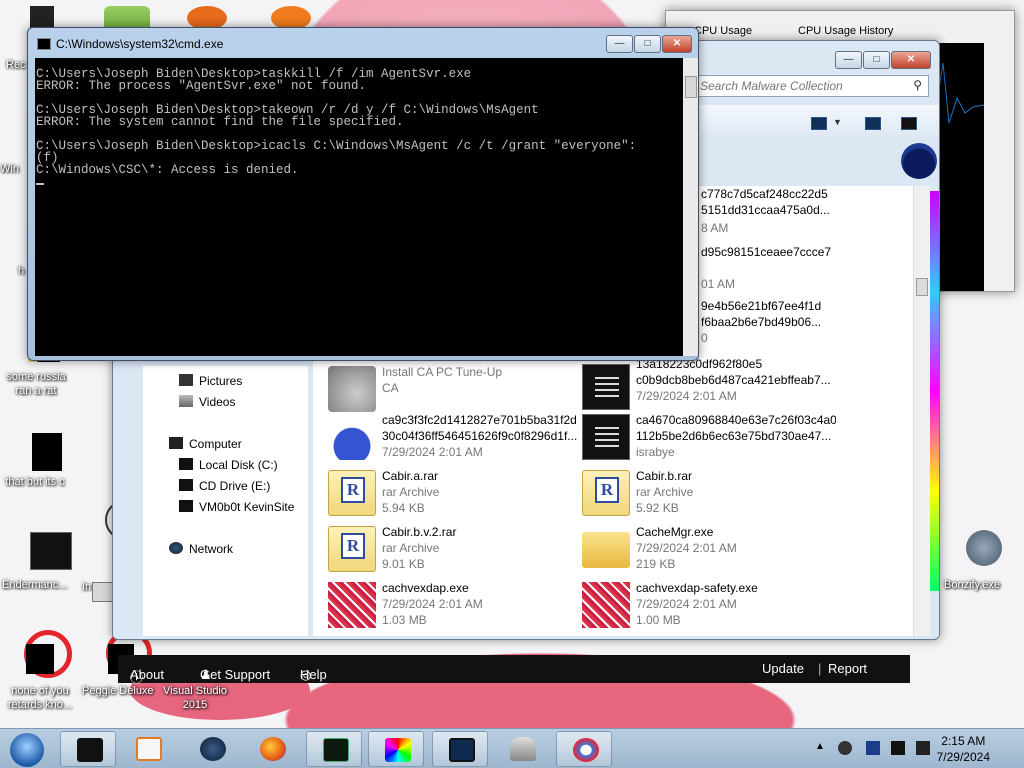 The height and width of the screenshot is (768, 1024). Describe the element at coordinates (822, 748) in the screenshot. I see `tray-expand-icon: ▲` at that location.